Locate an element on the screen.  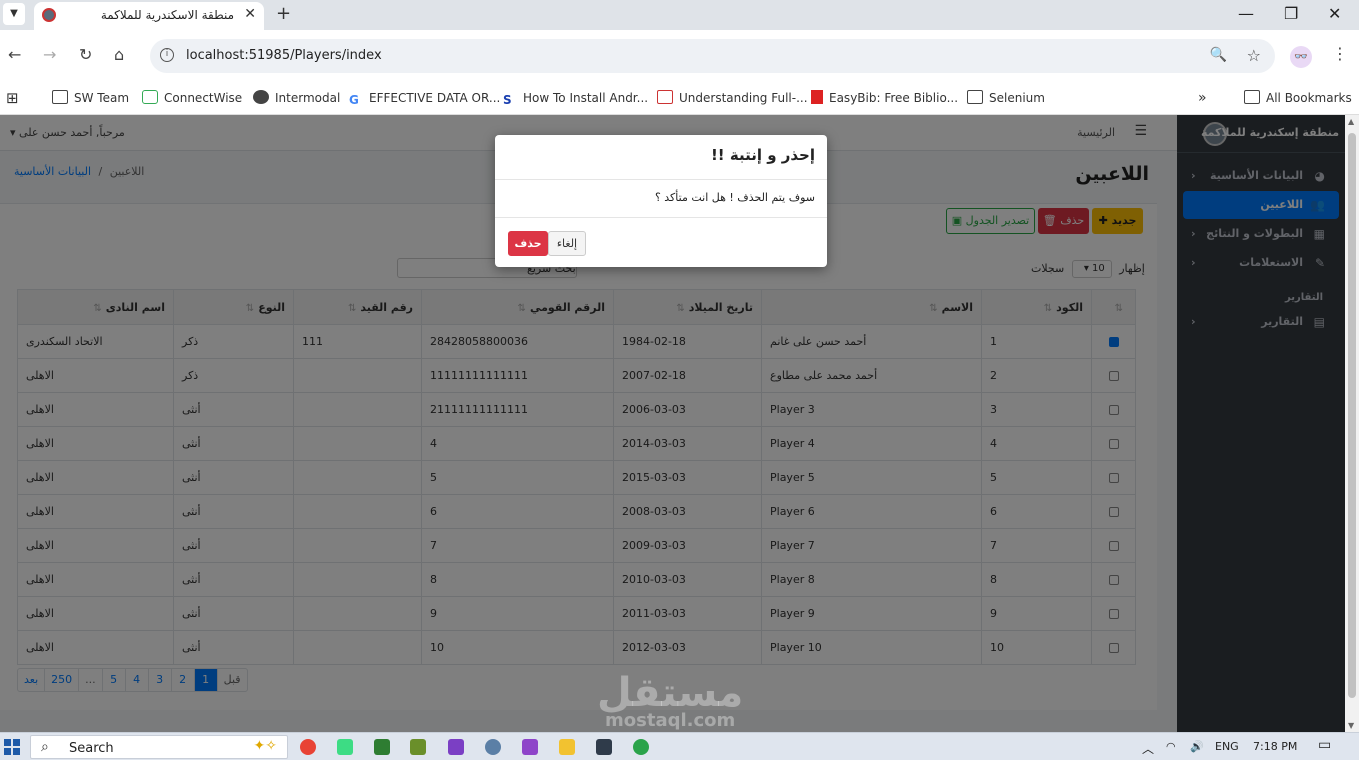
bookmark-label: ConnectWise is located at coordinates (203, 98).